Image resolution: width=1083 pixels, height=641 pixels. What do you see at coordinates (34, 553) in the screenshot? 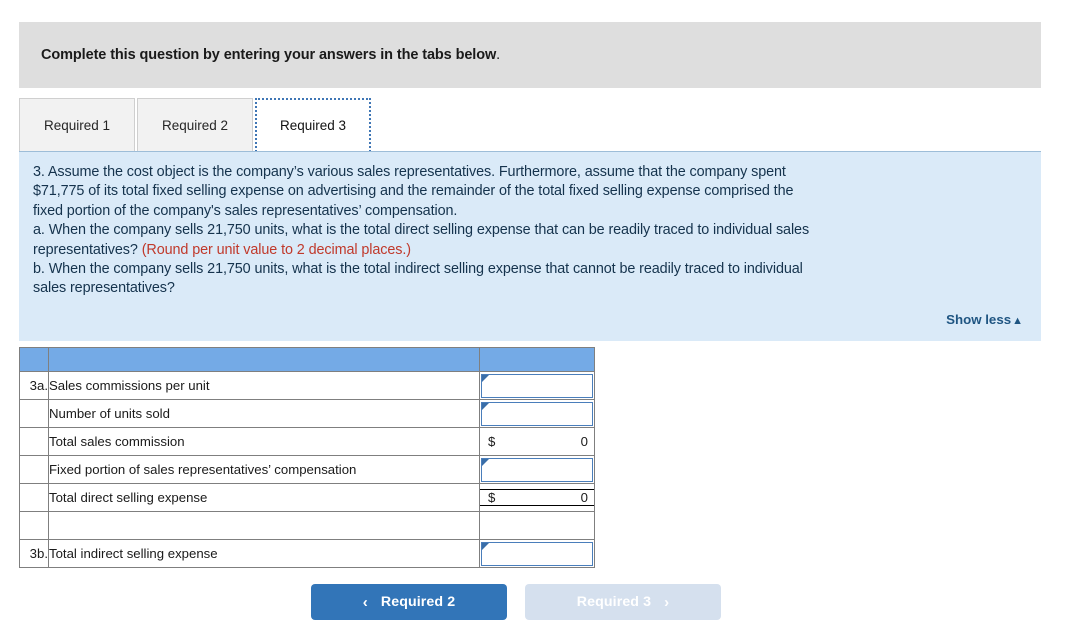
I see `row-index-3b: 3b.` at bounding box center [34, 553].